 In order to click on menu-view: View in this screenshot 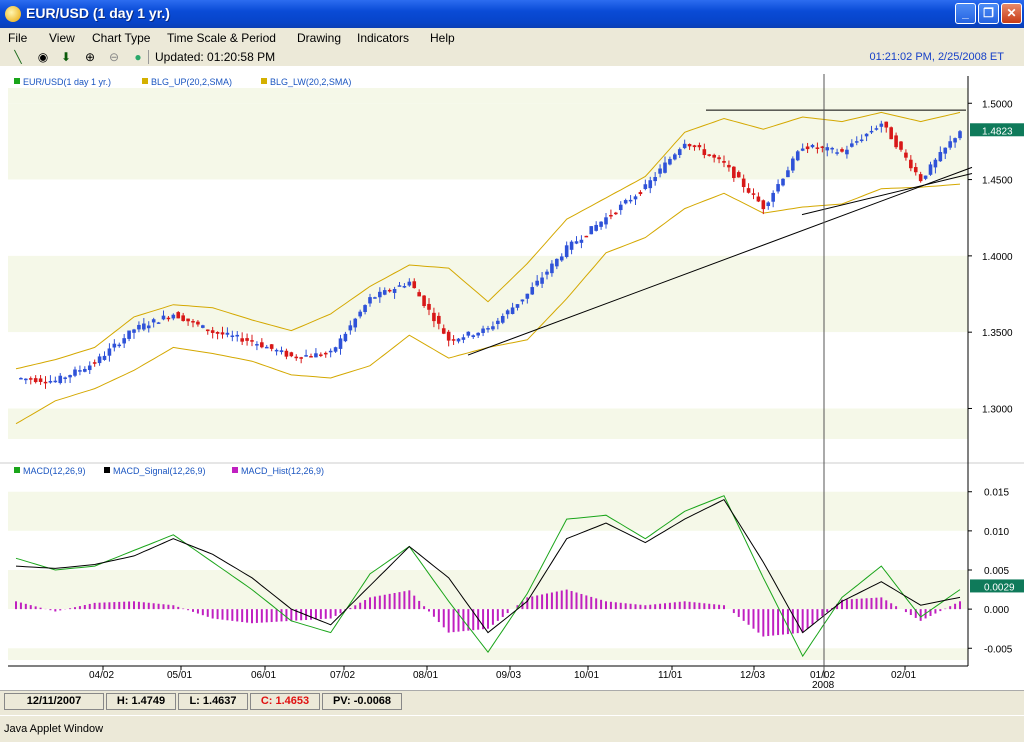, I will do `click(62, 38)`.